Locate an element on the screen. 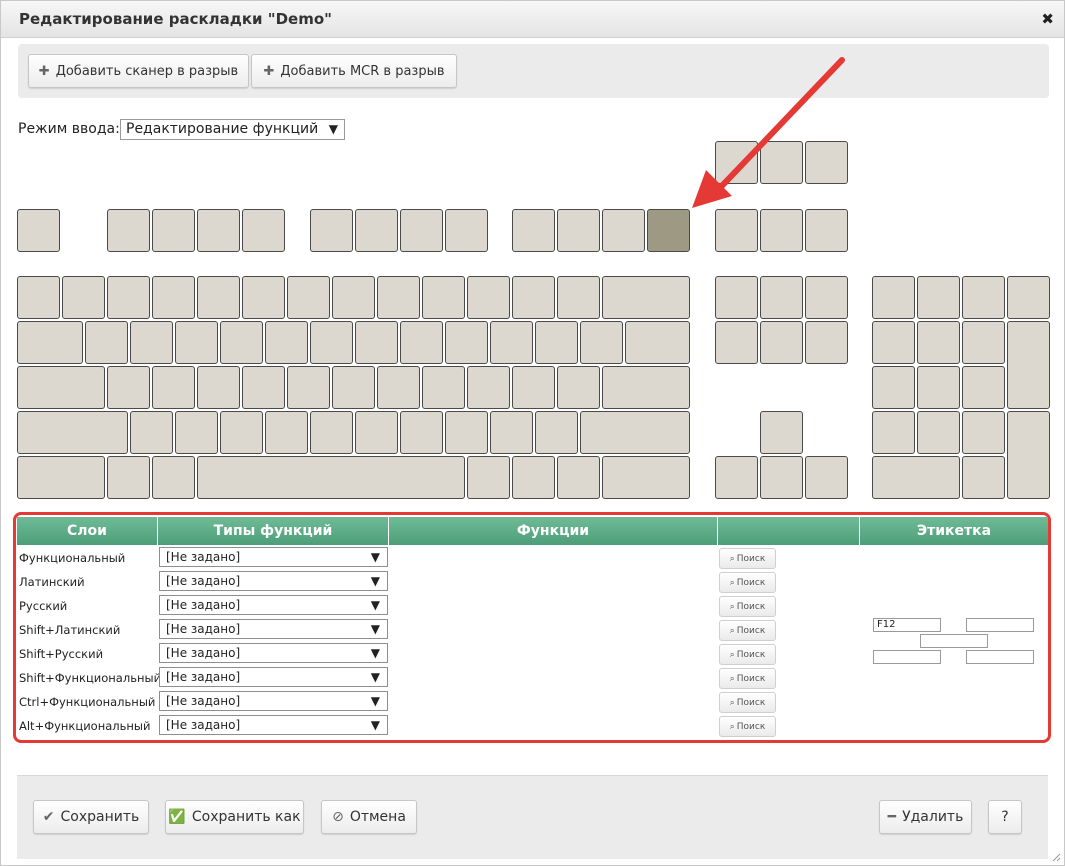 The width and height of the screenshot is (1065, 866). label-field-bottom-right is located at coordinates (1000, 657).